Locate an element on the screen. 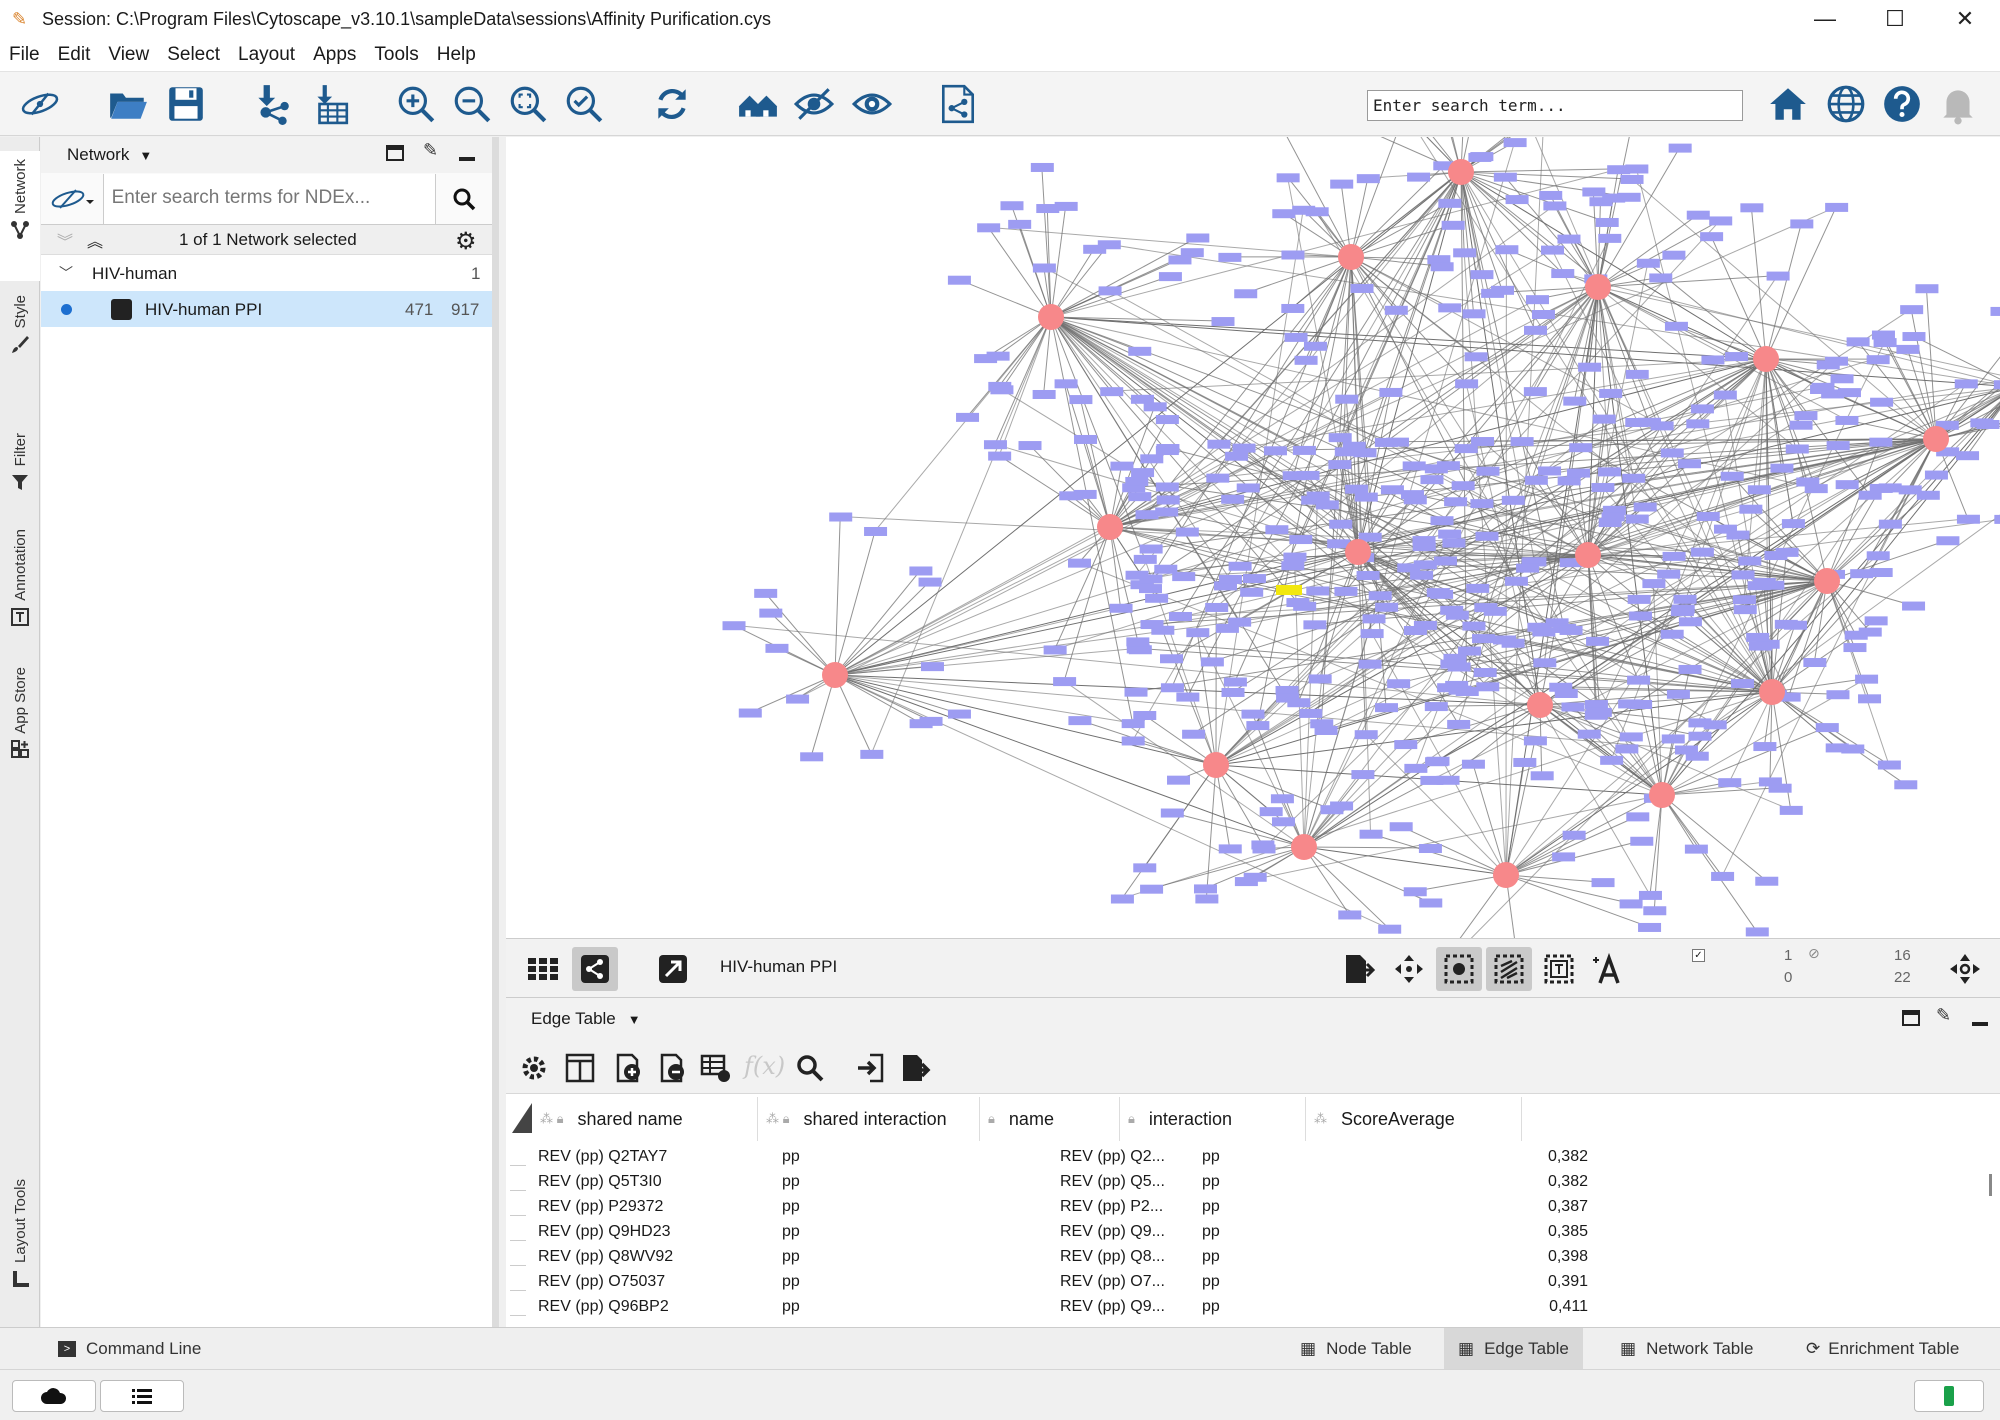  expand-all-icon: ︽ is located at coordinates (95, 240).